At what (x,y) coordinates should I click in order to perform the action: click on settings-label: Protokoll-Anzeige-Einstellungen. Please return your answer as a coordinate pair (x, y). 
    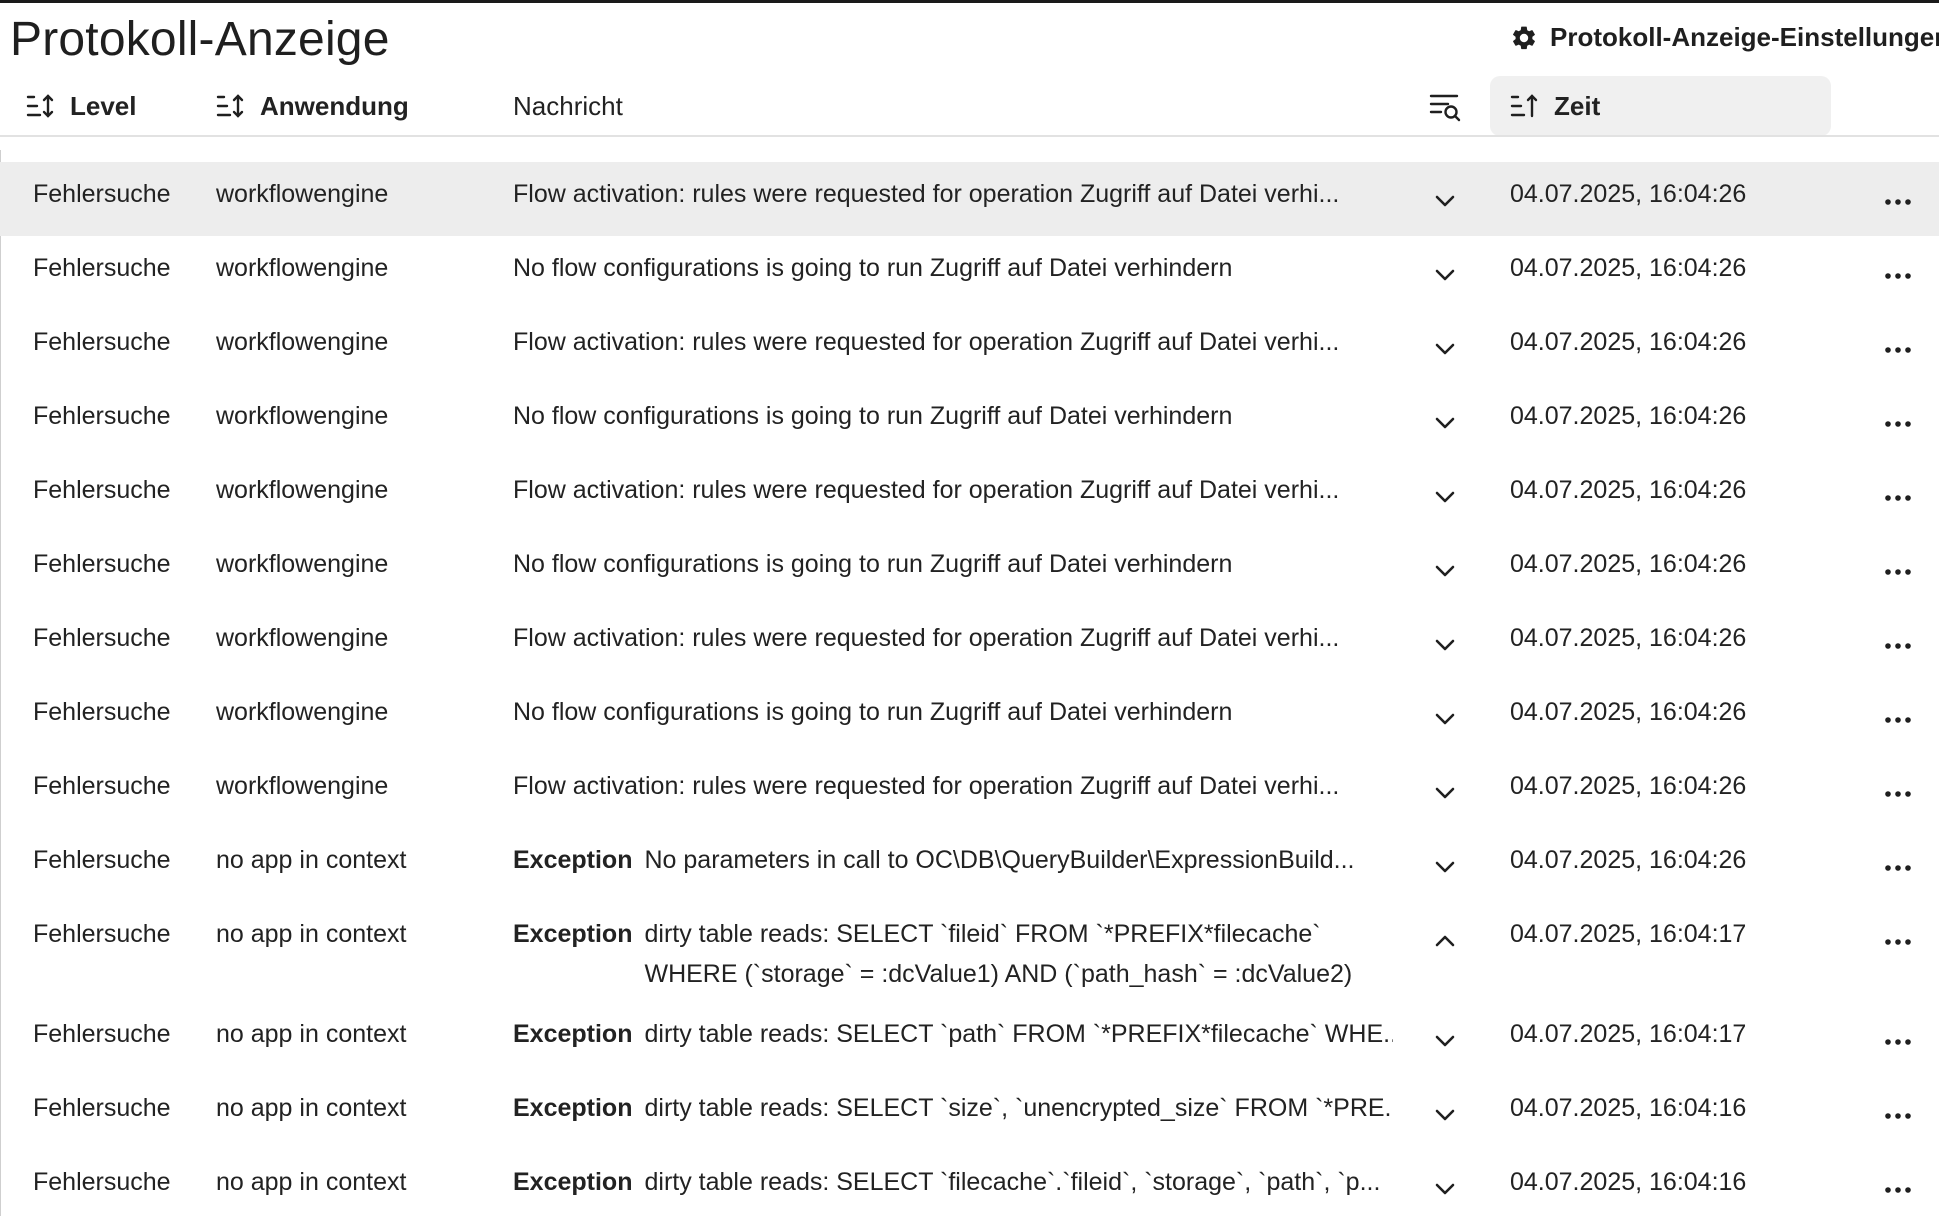
    Looking at the image, I should click on (1744, 37).